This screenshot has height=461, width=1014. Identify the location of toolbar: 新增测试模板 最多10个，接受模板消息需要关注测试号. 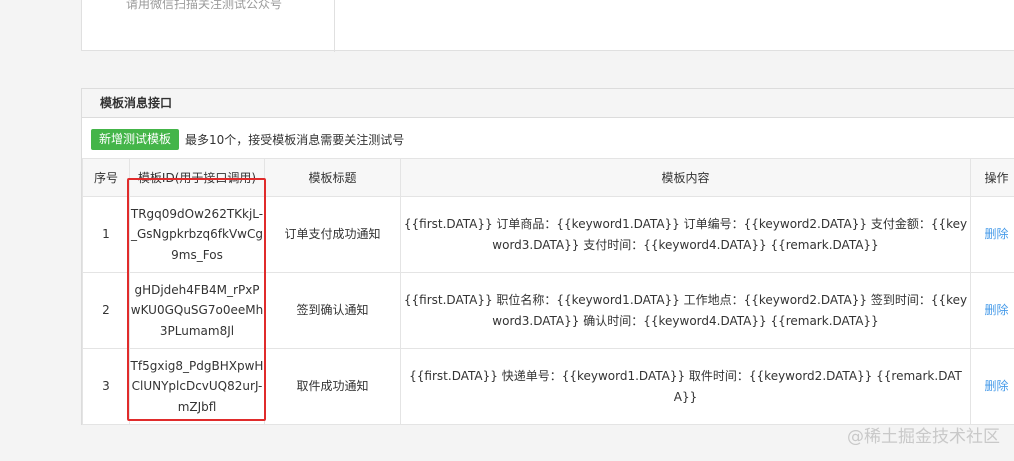
(247, 139).